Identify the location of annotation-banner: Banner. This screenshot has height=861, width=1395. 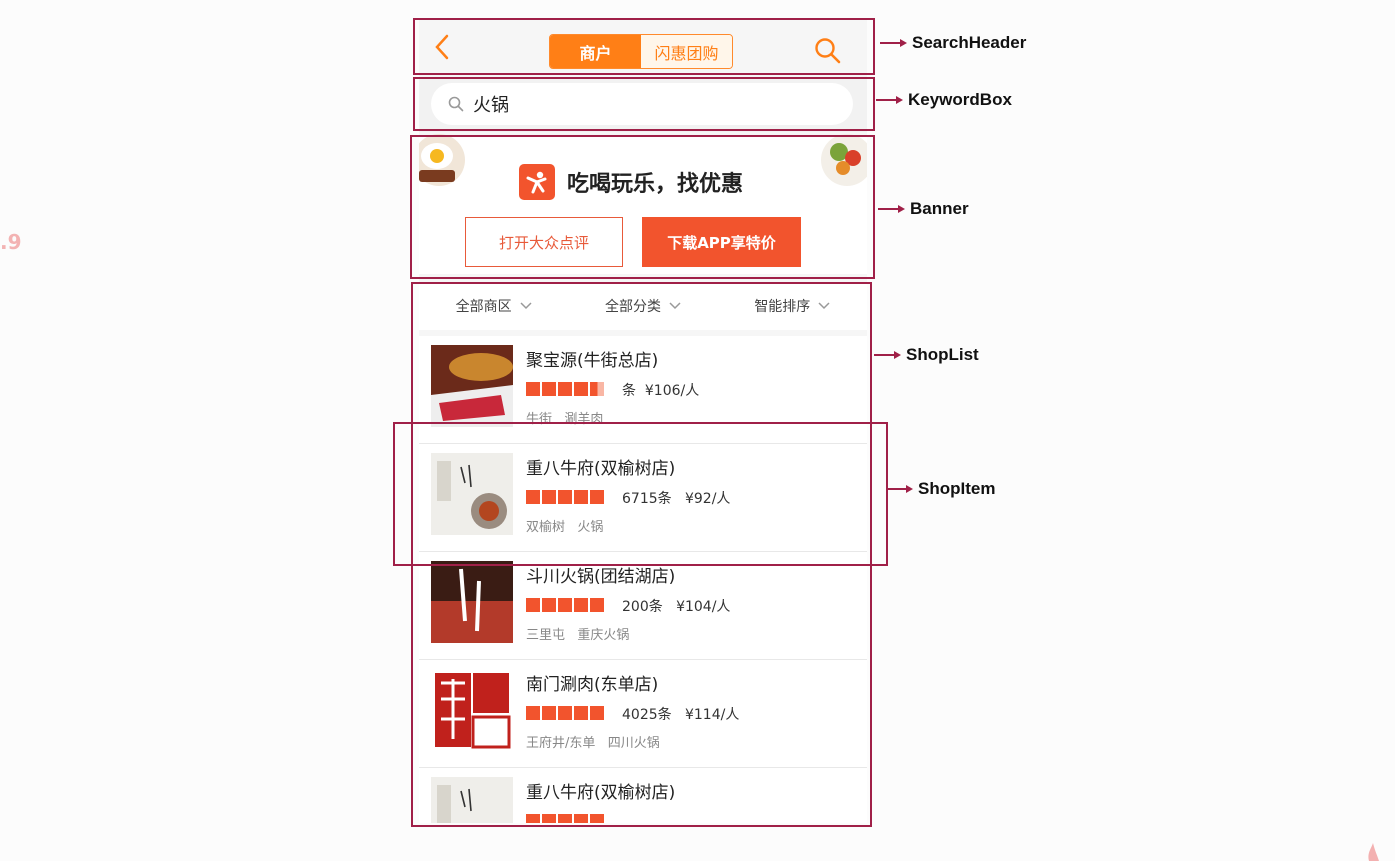
(923, 209).